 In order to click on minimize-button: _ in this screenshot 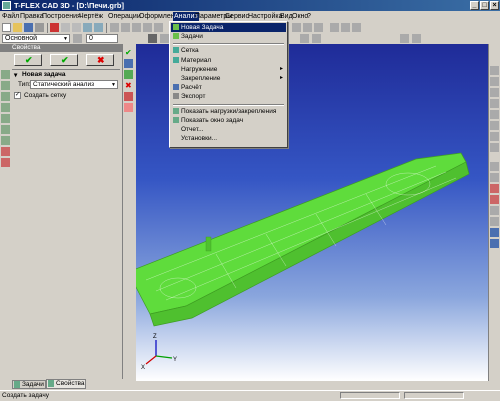, I will do `click(474, 5)`.